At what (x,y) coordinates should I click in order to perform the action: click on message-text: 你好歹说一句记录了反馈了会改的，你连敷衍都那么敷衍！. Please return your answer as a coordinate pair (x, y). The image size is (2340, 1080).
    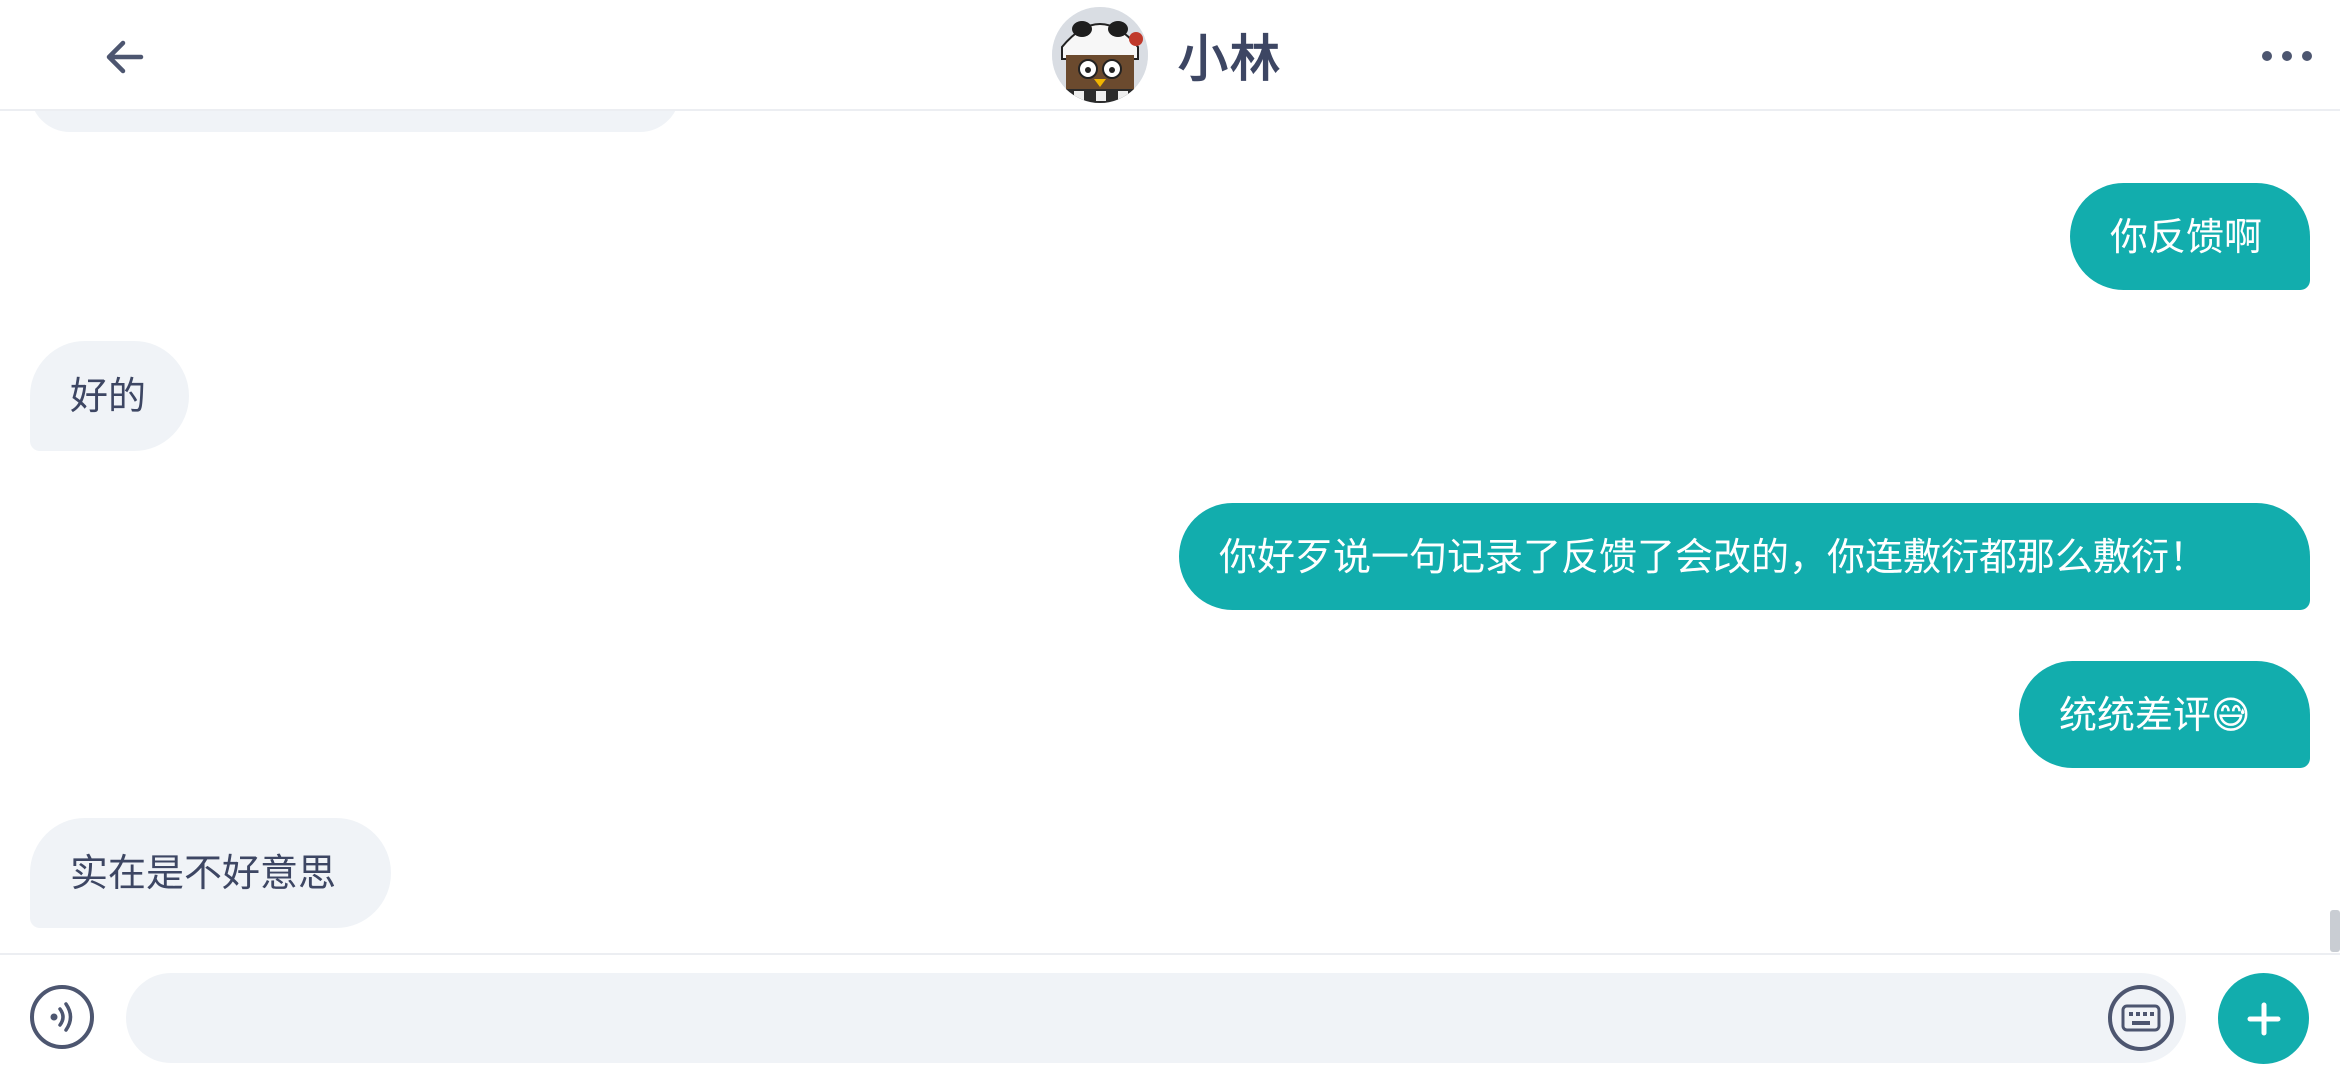
    Looking at the image, I should click on (1713, 556).